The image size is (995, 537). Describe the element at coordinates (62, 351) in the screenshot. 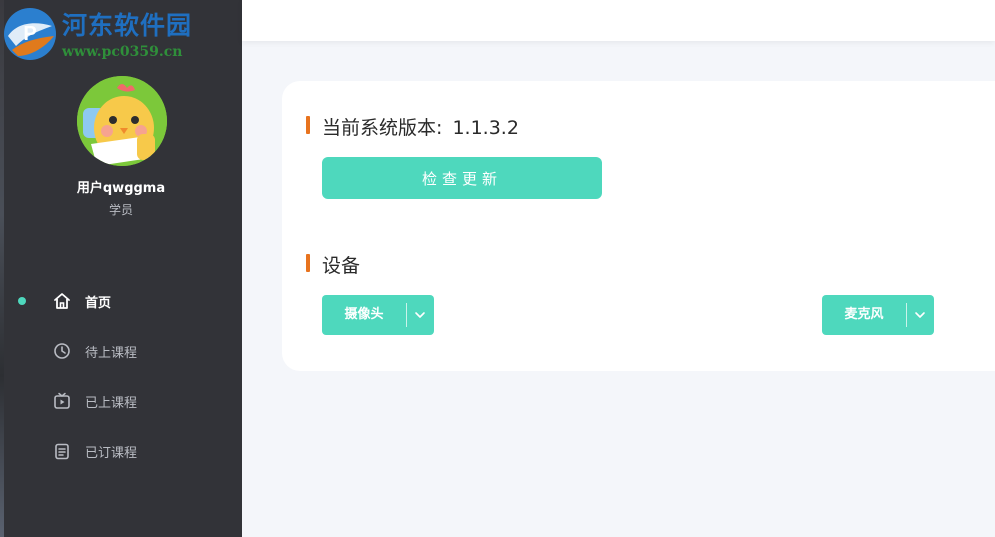

I see `clock-icon` at that location.